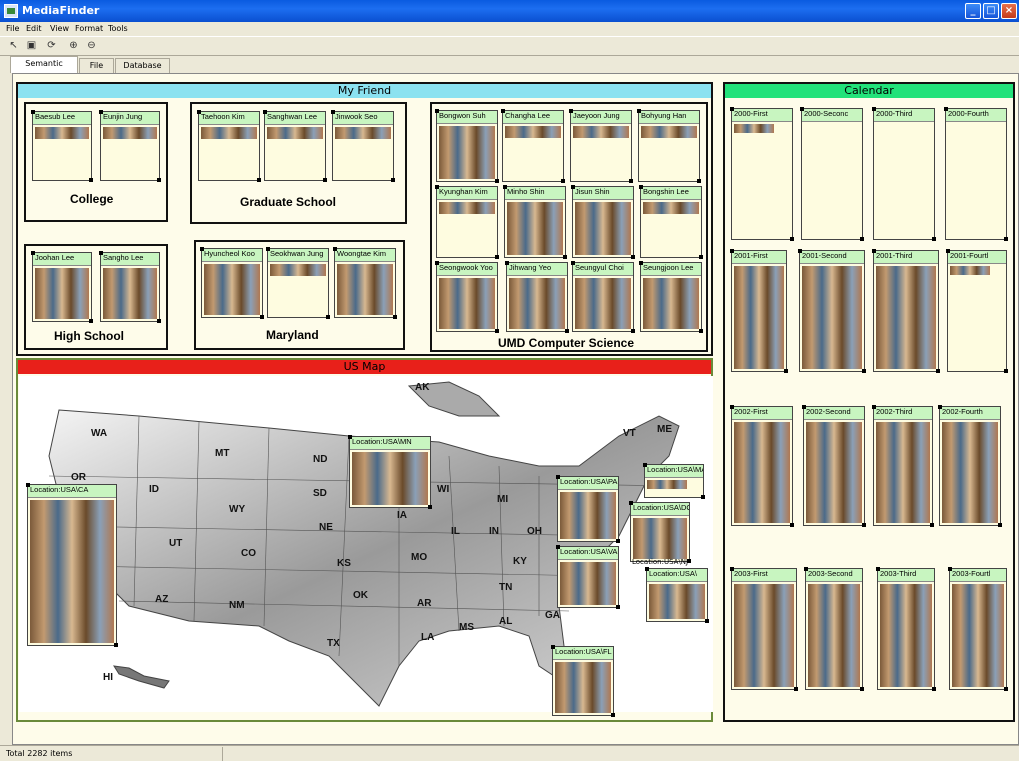 This screenshot has width=1019, height=761. What do you see at coordinates (96, 65) in the screenshot?
I see `tab-file: File` at bounding box center [96, 65].